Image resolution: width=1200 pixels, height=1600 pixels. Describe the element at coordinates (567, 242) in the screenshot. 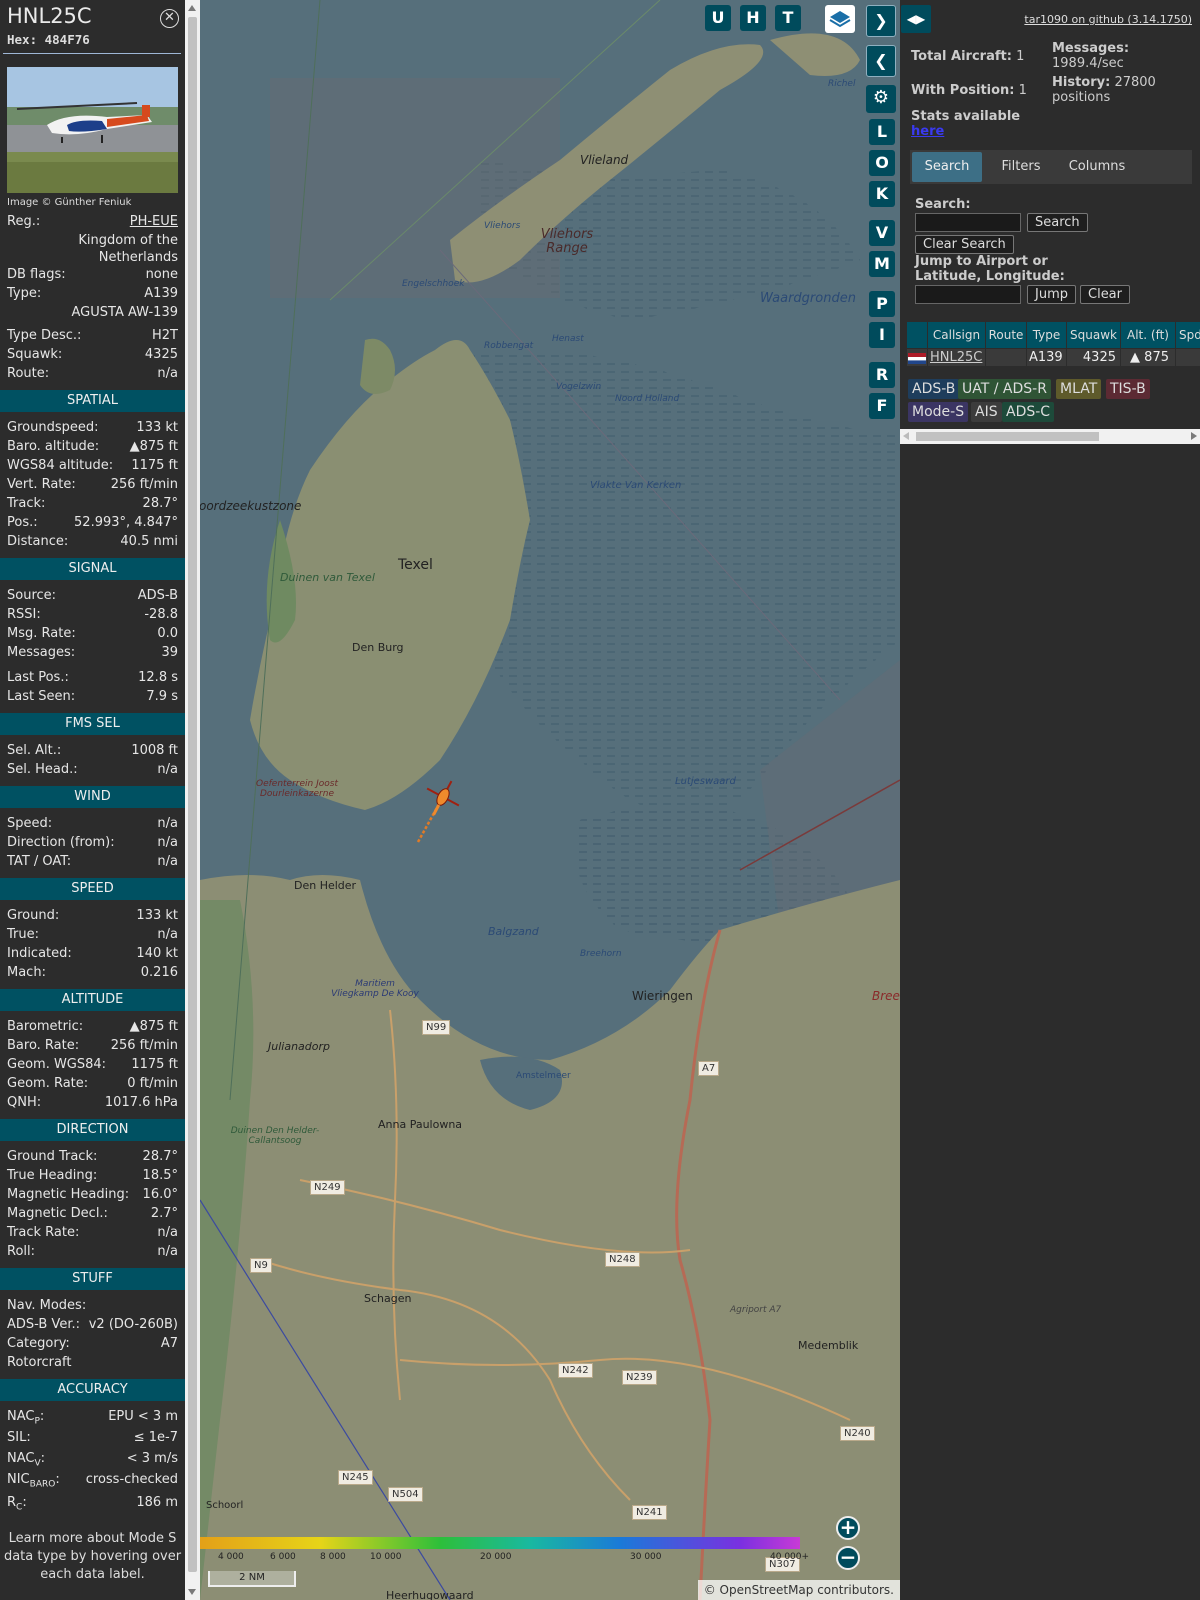

I see `map-label: Vliehors Range` at that location.